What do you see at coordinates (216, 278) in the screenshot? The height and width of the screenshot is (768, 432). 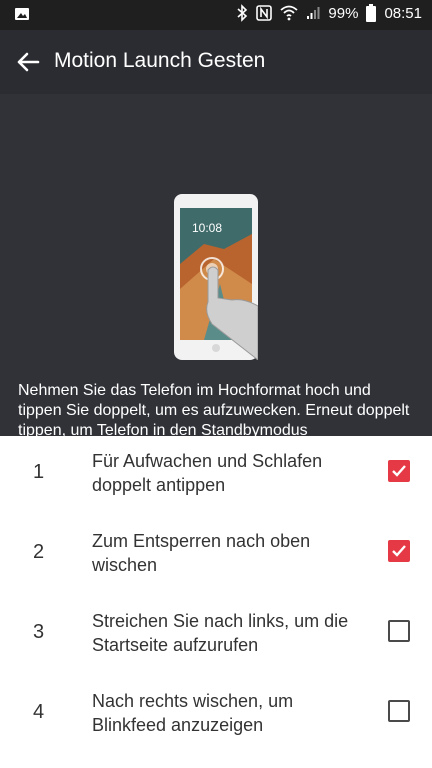 I see `phone-illustration: 10:08` at bounding box center [216, 278].